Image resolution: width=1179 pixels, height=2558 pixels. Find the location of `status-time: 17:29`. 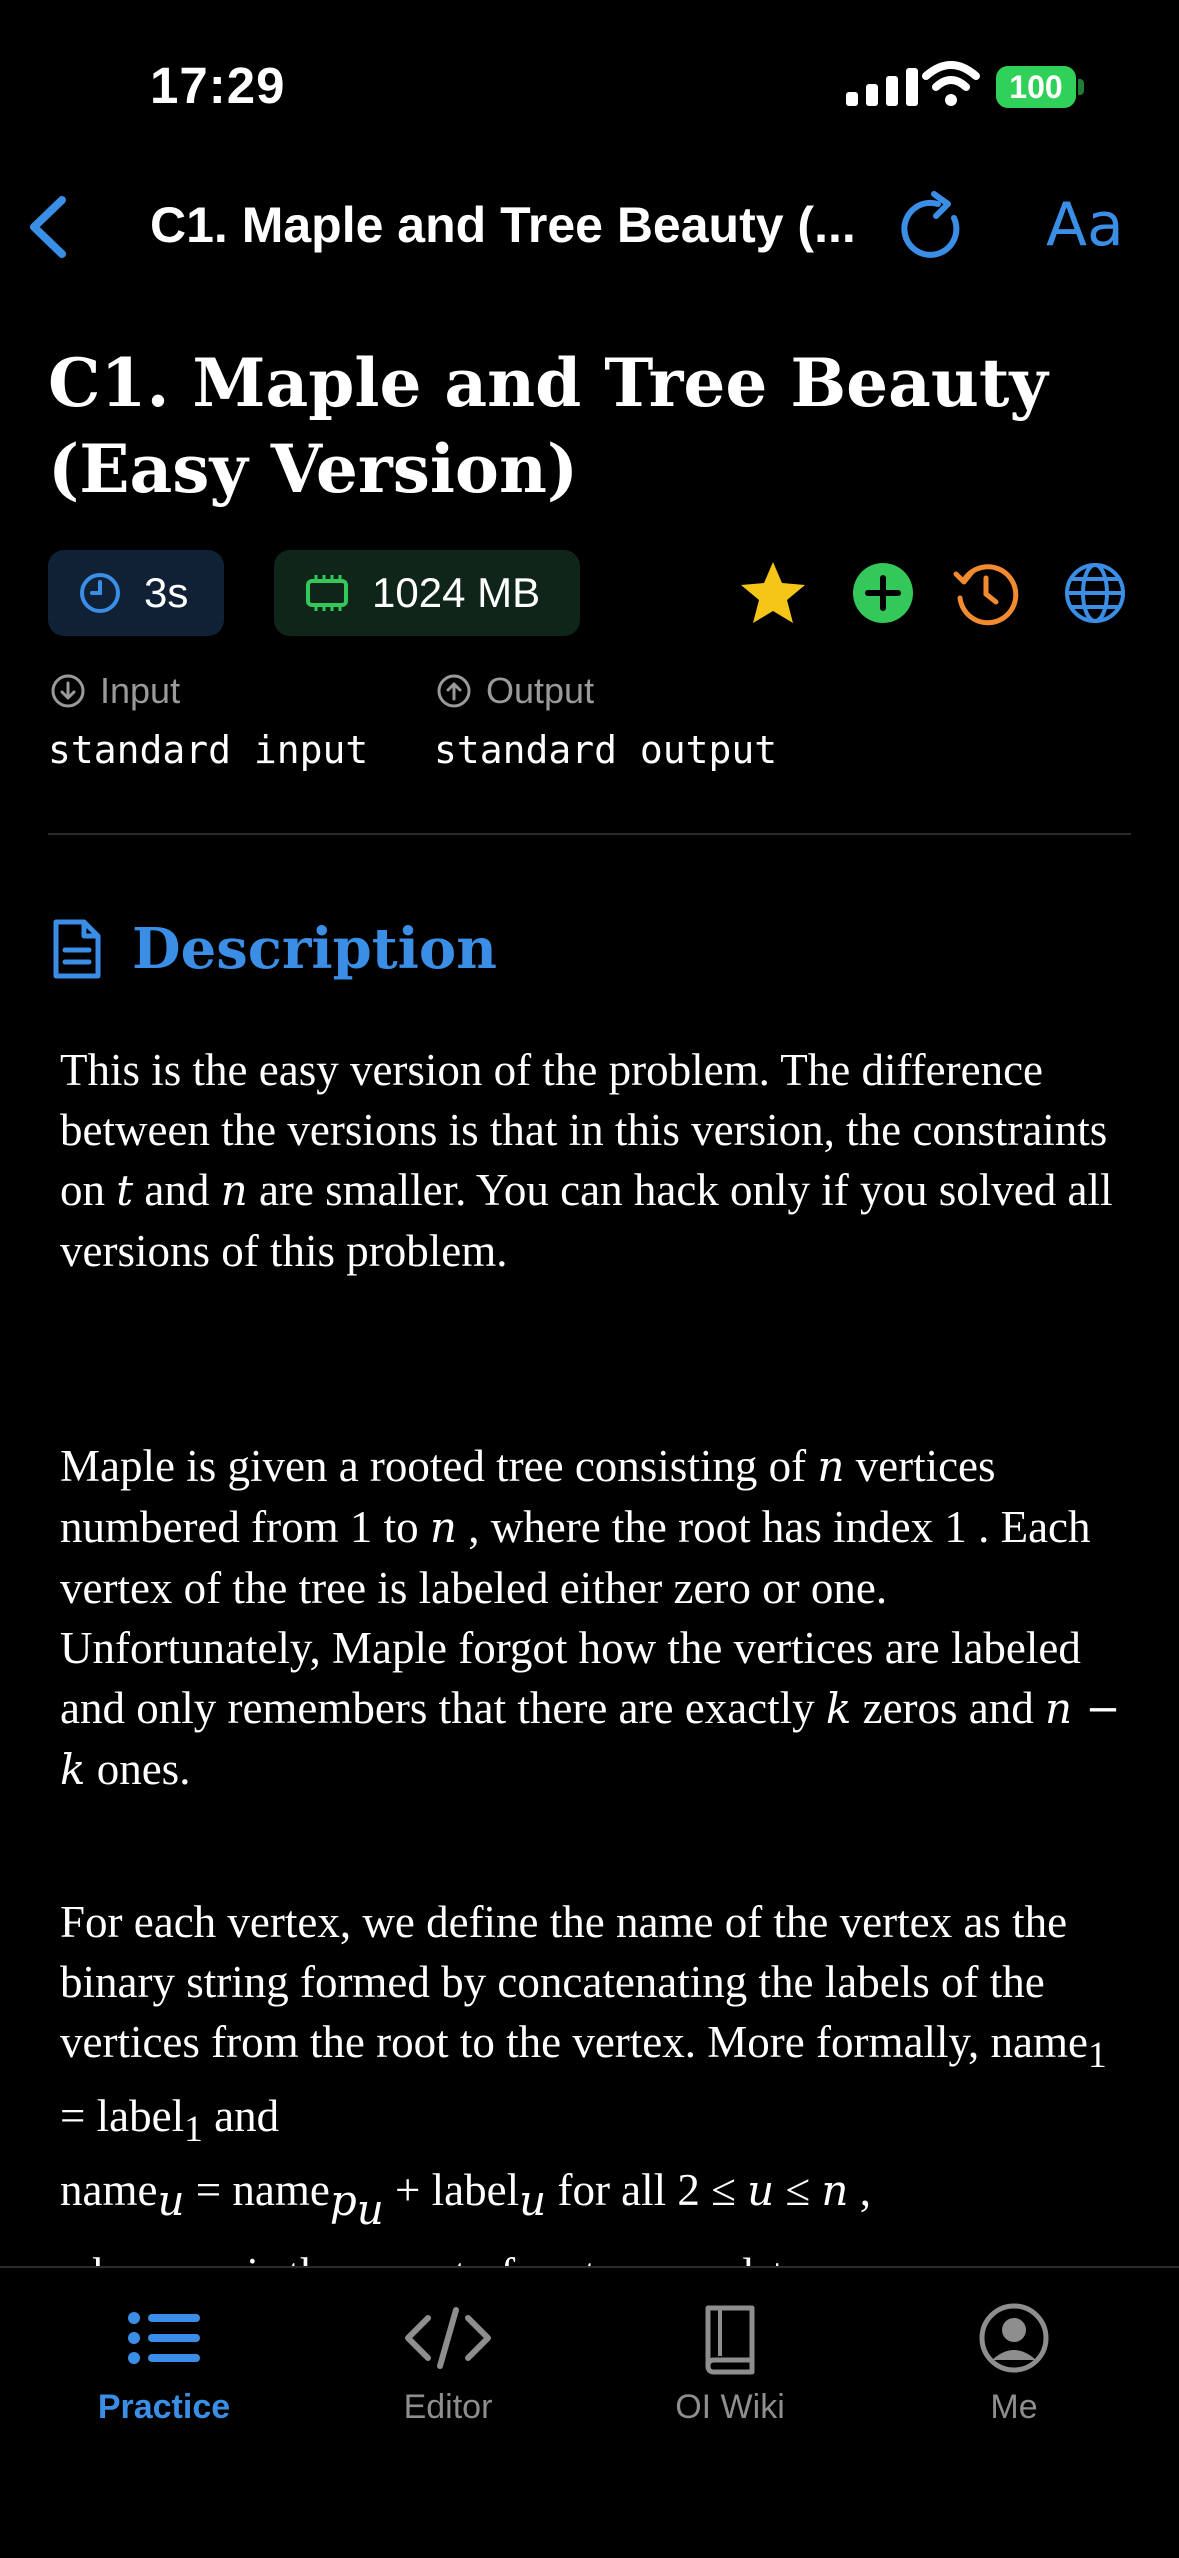

status-time: 17:29 is located at coordinates (218, 85).